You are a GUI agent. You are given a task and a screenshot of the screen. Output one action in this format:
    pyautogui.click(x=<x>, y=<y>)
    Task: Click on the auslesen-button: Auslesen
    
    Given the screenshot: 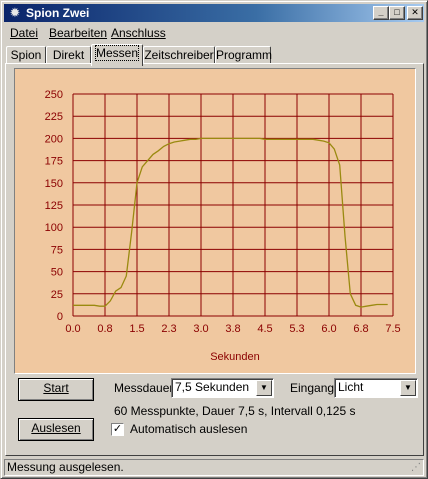 What is the action you would take?
    pyautogui.click(x=56, y=429)
    